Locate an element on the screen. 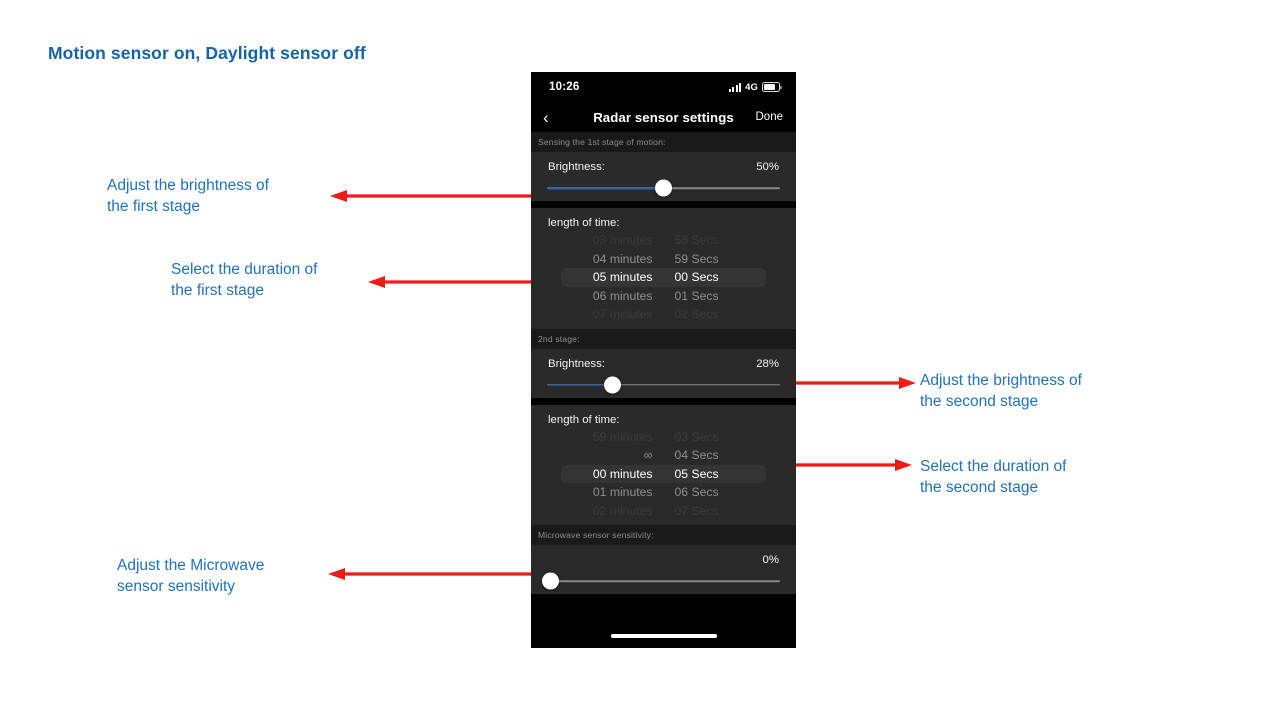 The width and height of the screenshot is (1280, 720). picker-minutes: 05 minutes is located at coordinates (622, 277).